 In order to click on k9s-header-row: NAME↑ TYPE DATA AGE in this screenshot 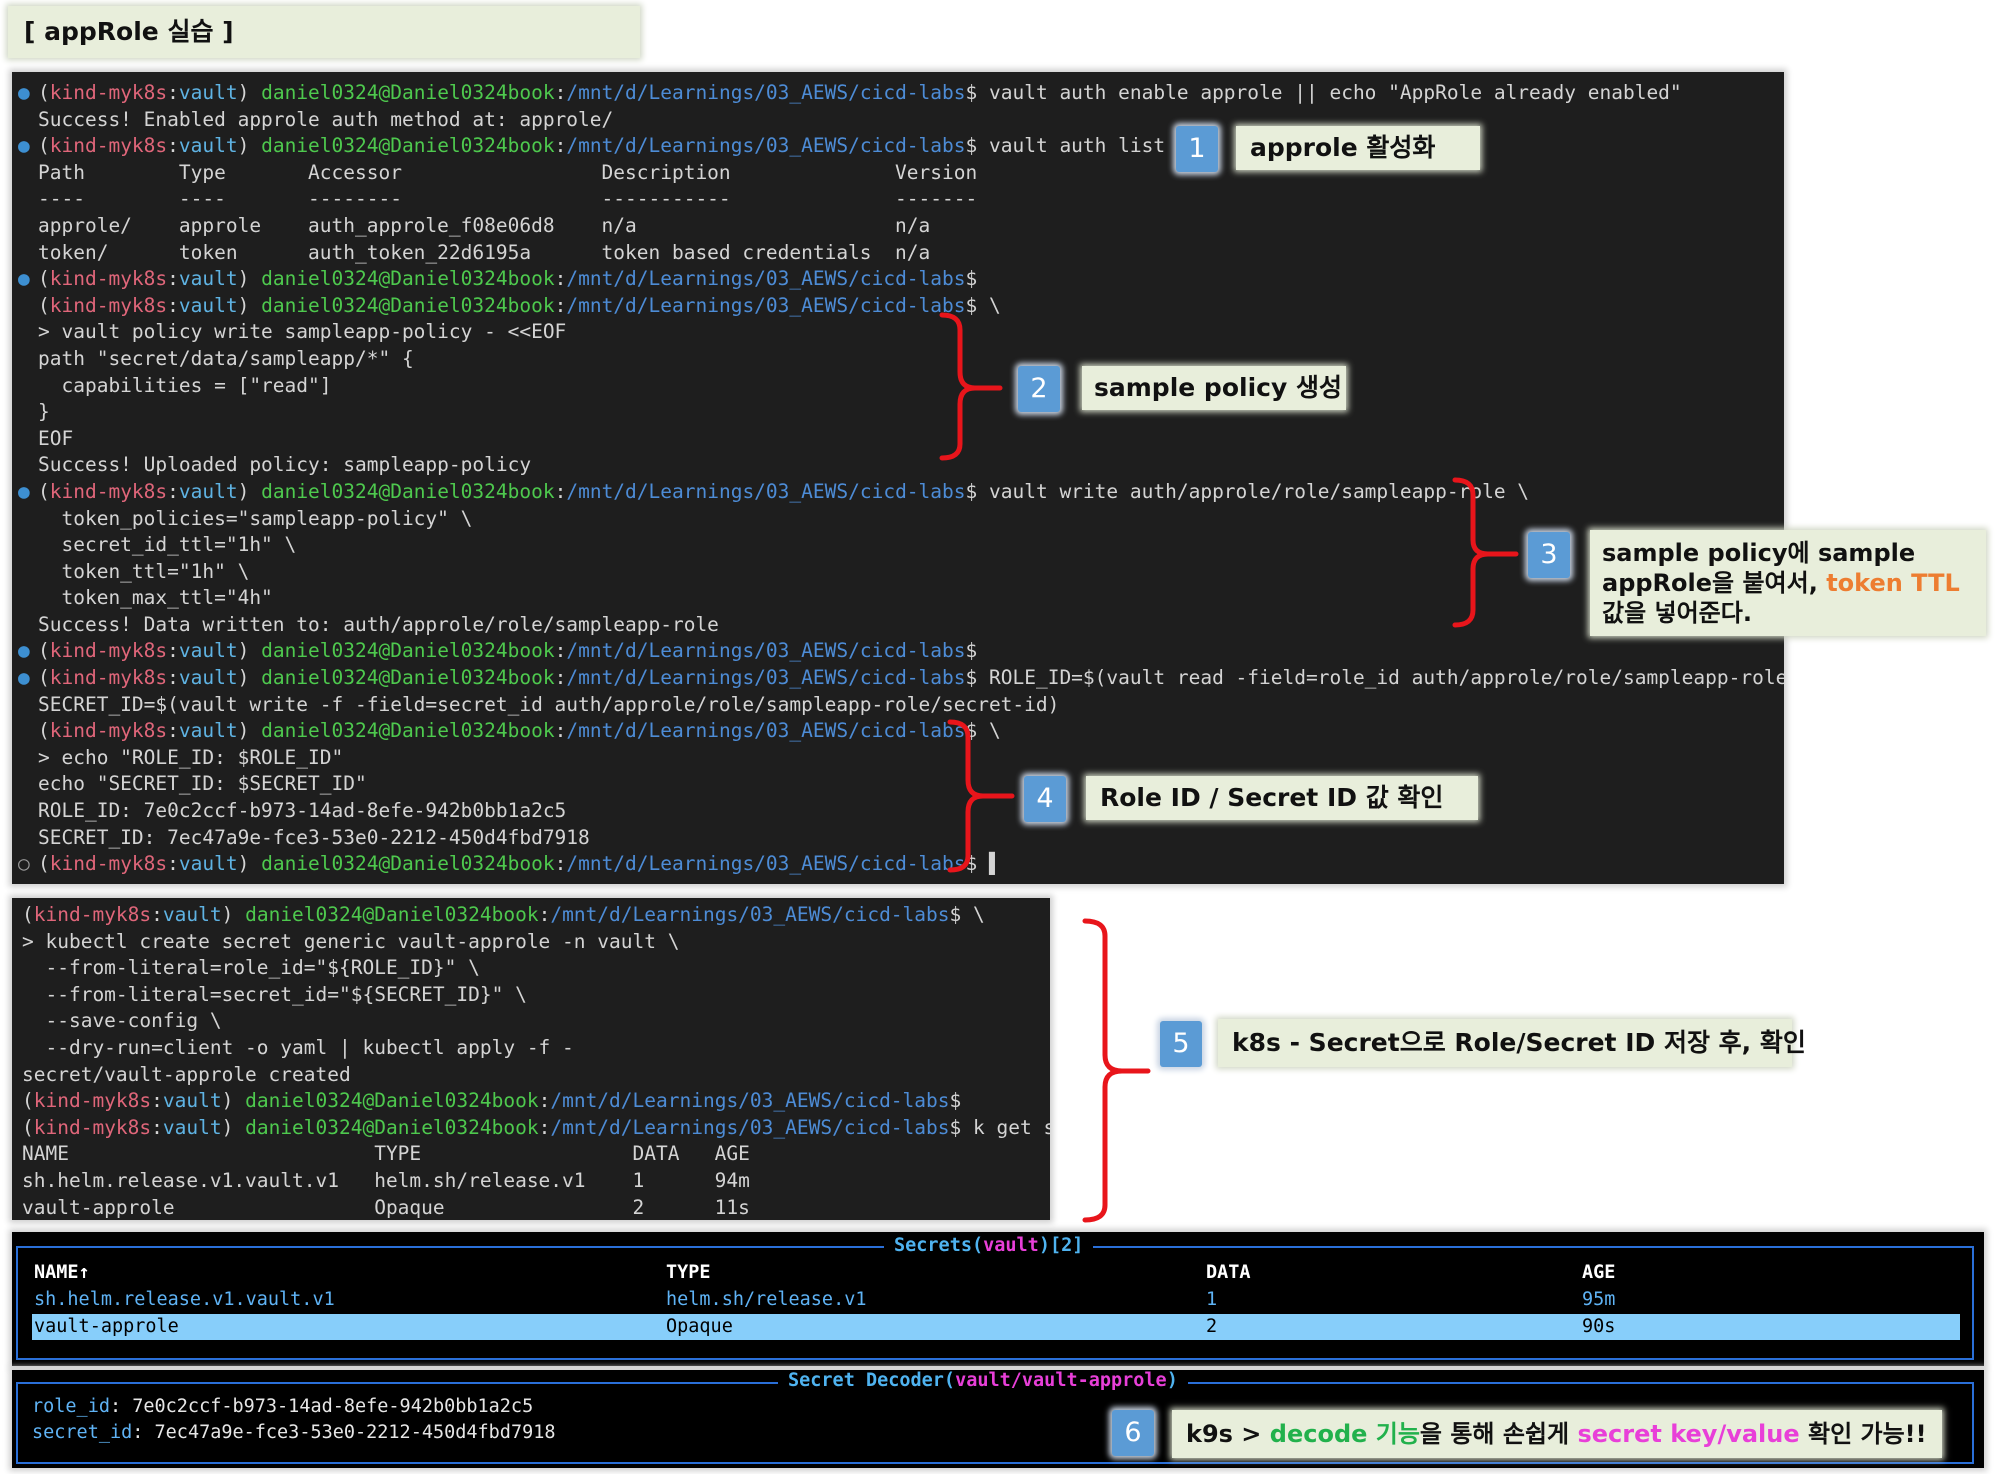, I will do `click(998, 1273)`.